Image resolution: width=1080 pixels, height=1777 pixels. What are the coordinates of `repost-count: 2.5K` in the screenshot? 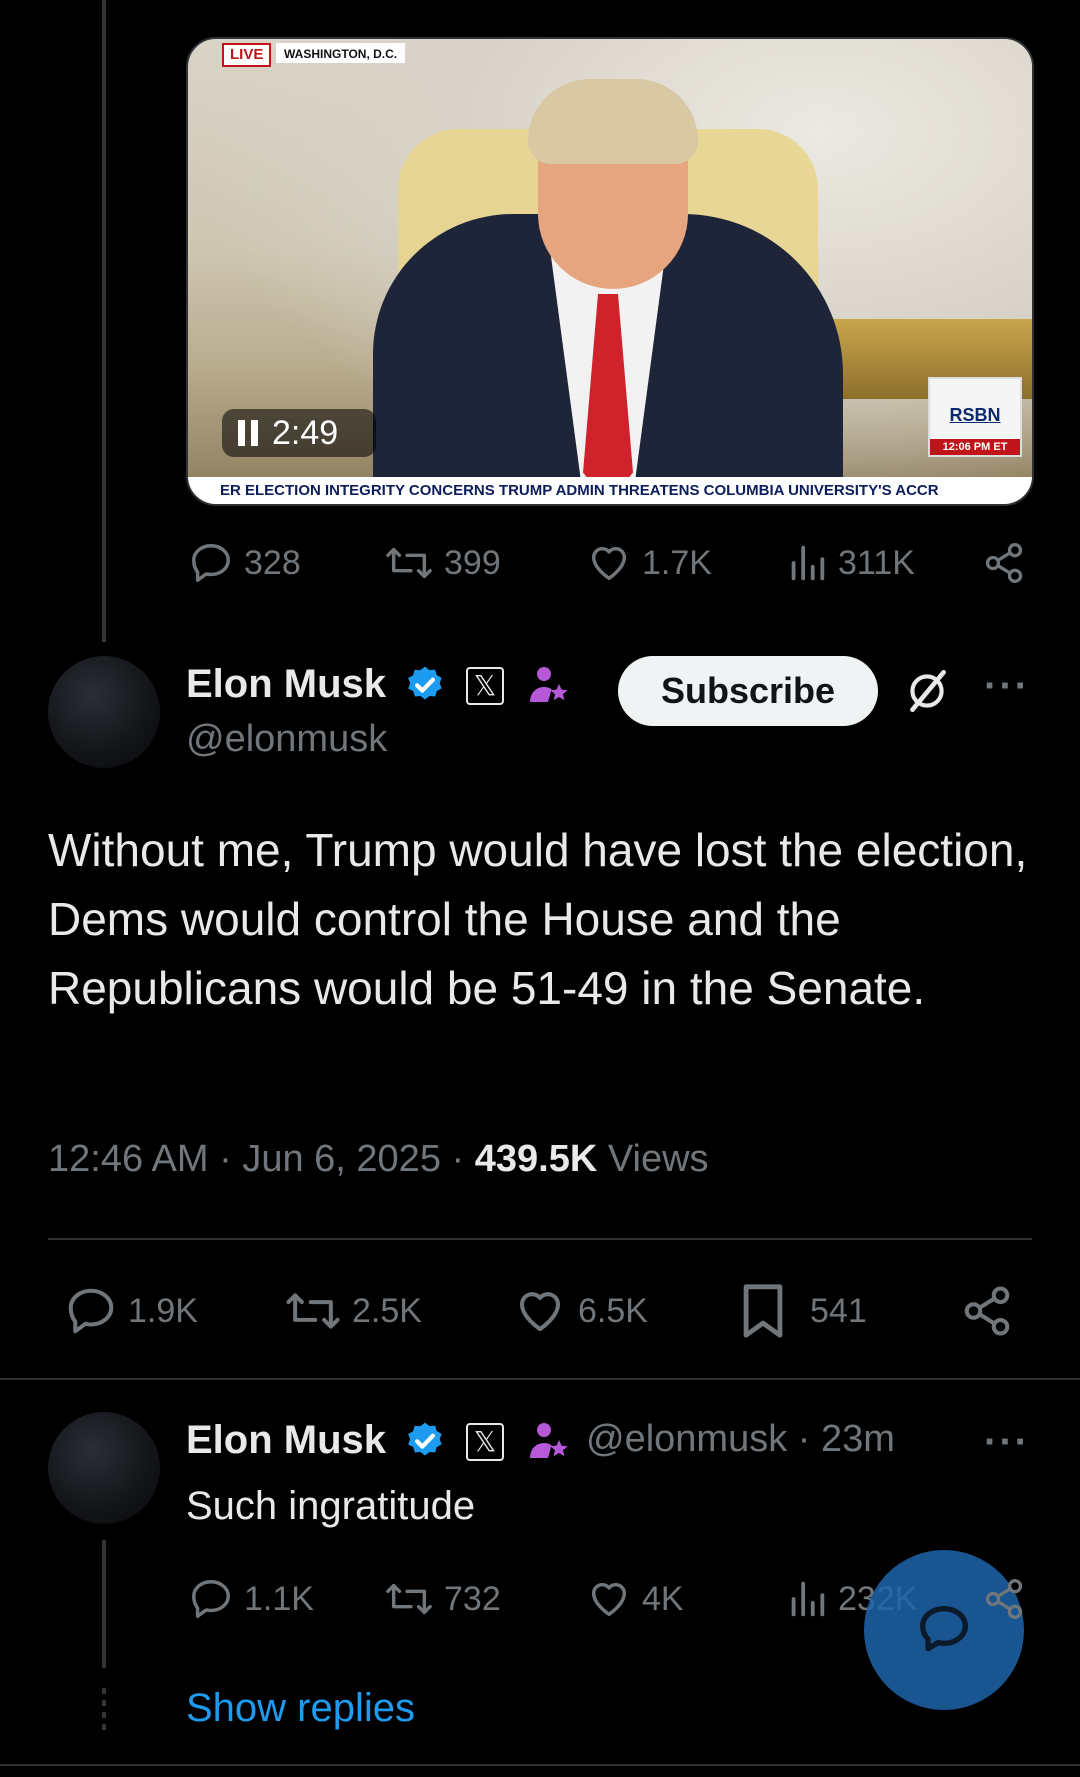 It's located at (387, 1310).